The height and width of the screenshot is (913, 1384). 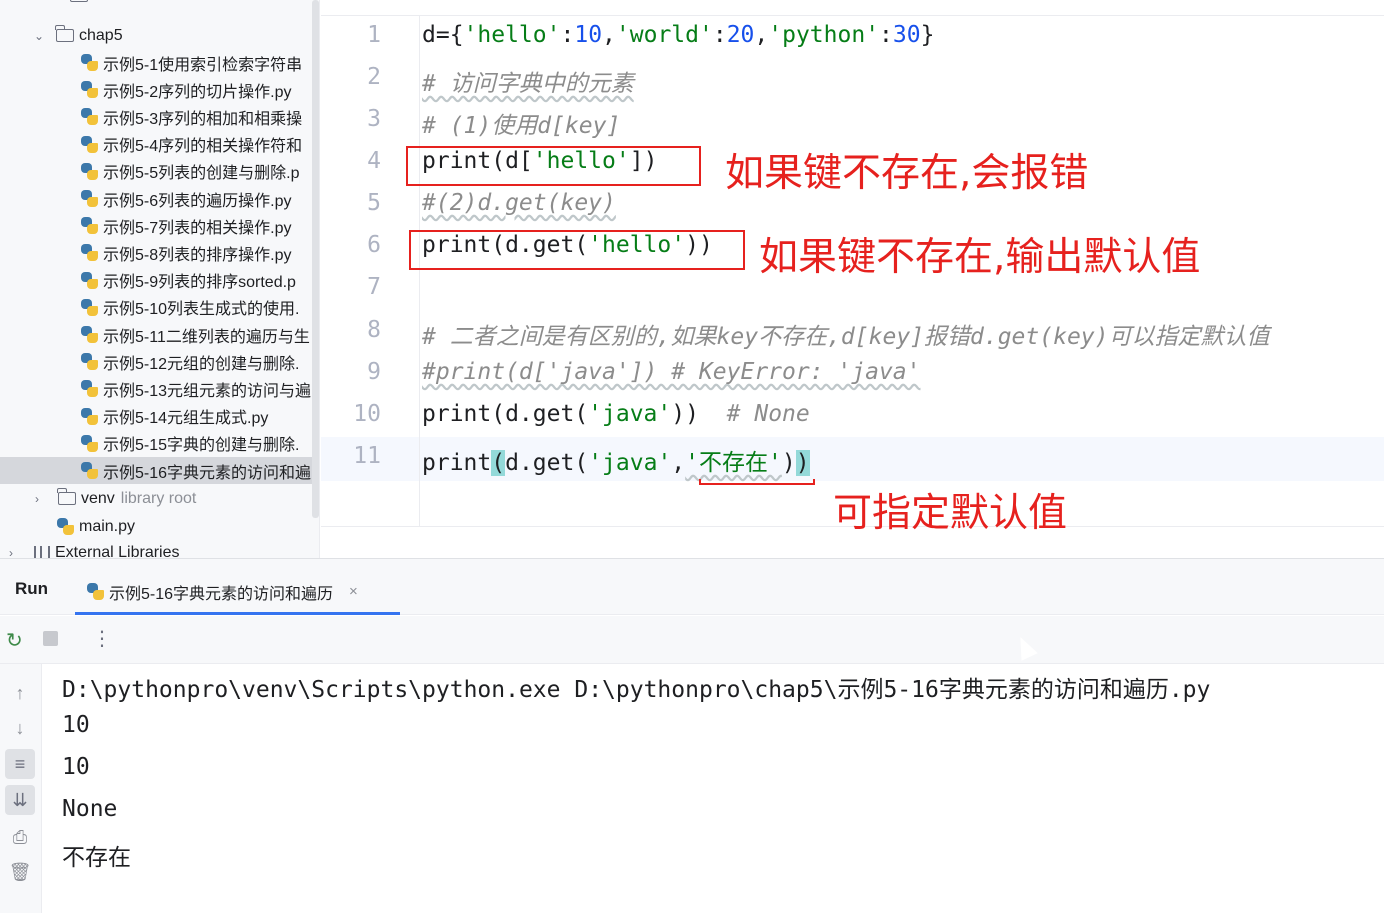 What do you see at coordinates (519, 203) in the screenshot?
I see `code-line: #(2)d.get(key)` at bounding box center [519, 203].